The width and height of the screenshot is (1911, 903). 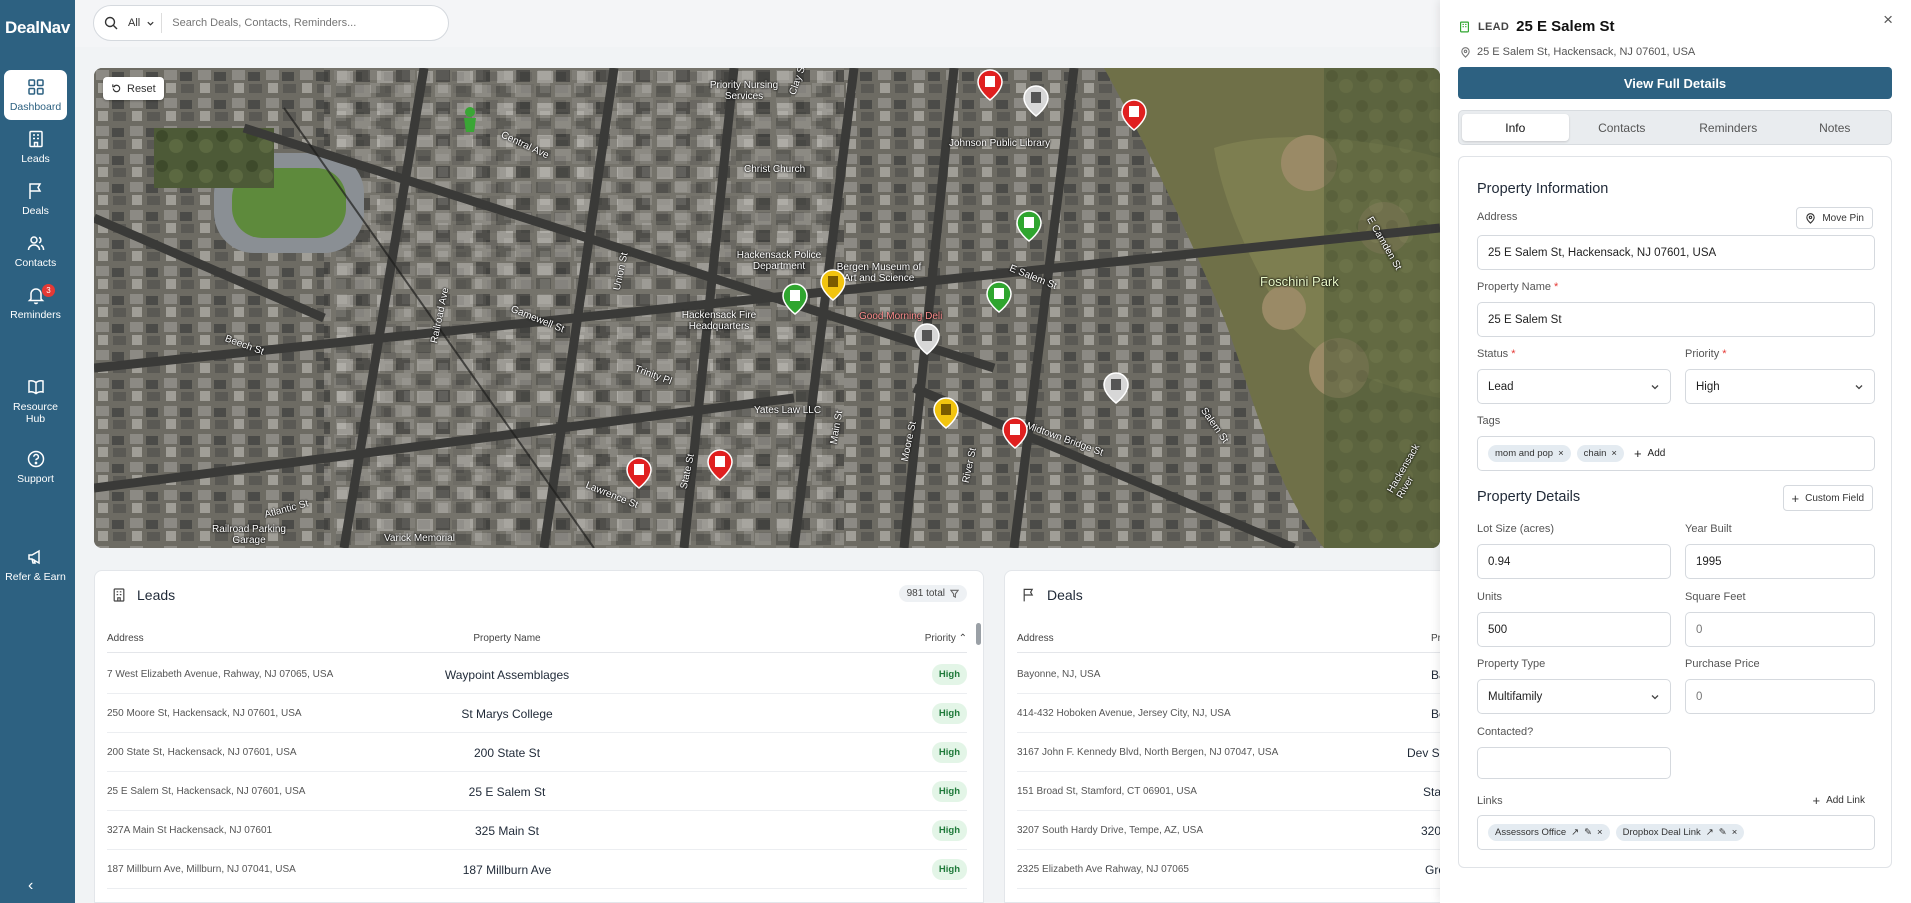 What do you see at coordinates (119, 595) in the screenshot?
I see `building-icon` at bounding box center [119, 595].